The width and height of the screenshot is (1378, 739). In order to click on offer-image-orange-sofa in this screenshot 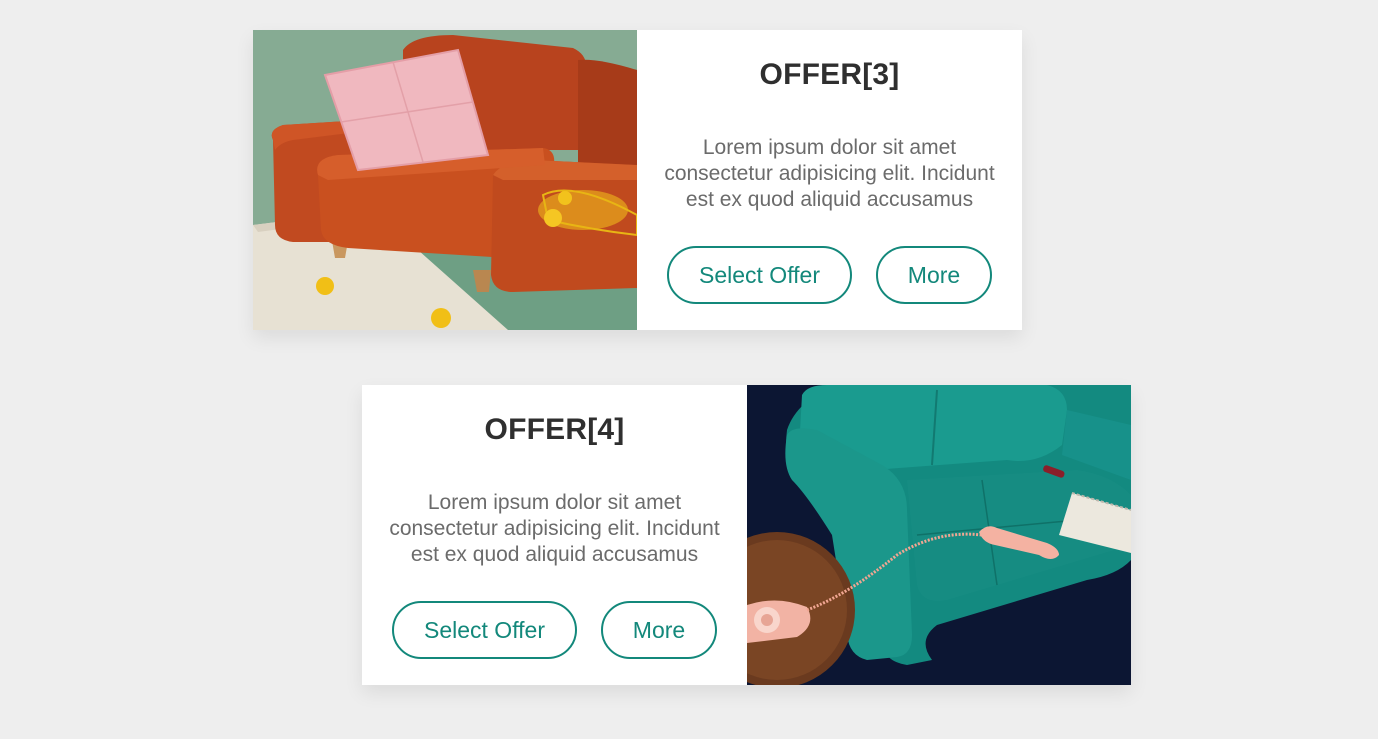, I will do `click(445, 180)`.